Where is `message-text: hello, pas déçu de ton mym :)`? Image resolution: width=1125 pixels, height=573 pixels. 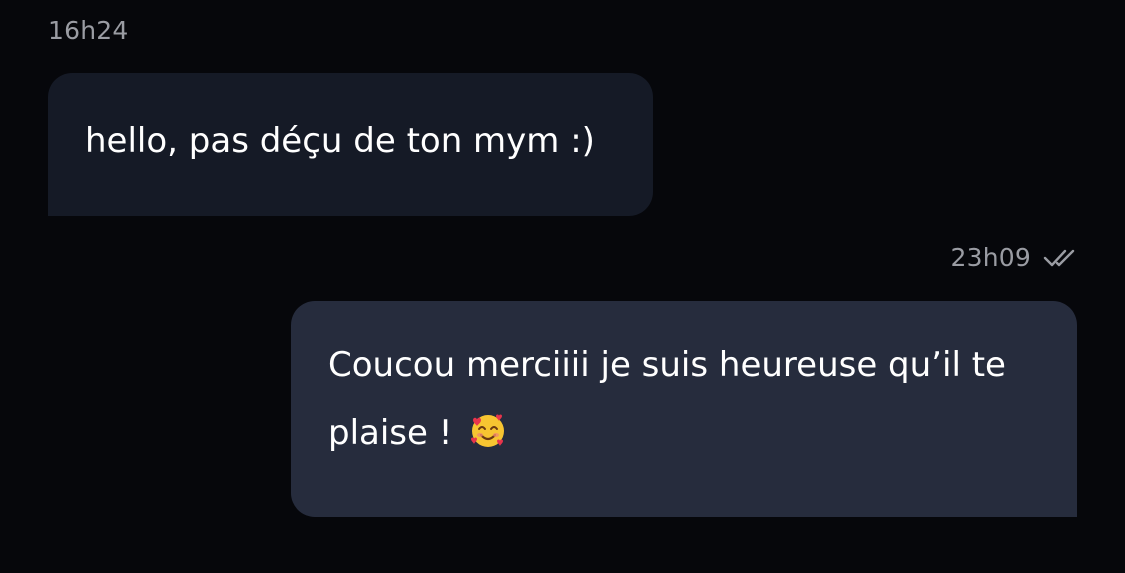 message-text: hello, pas déçu de ton mym :) is located at coordinates (340, 141).